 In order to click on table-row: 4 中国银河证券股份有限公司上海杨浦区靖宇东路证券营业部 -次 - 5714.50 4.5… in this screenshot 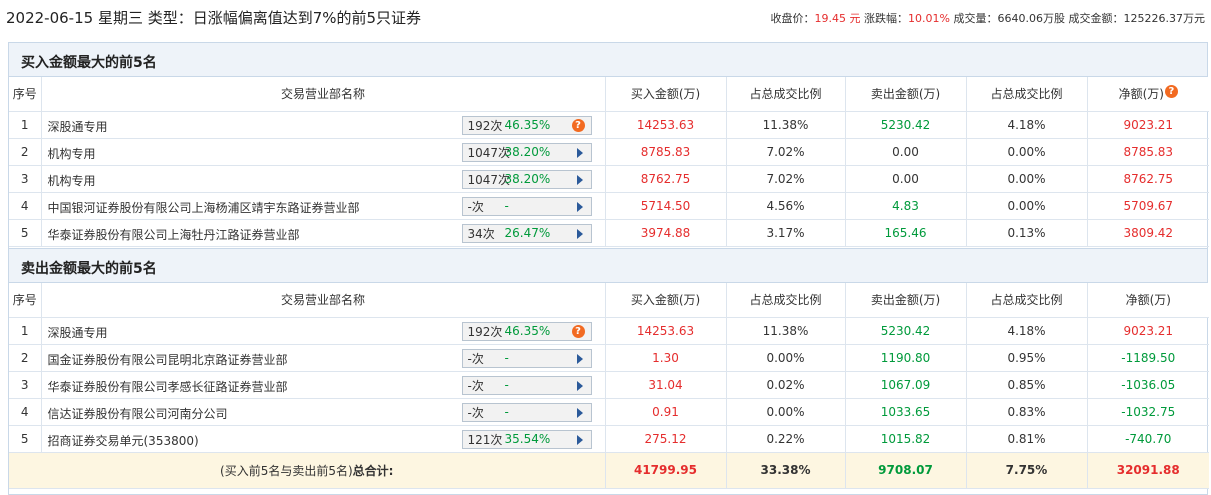, I will do `click(609, 206)`.